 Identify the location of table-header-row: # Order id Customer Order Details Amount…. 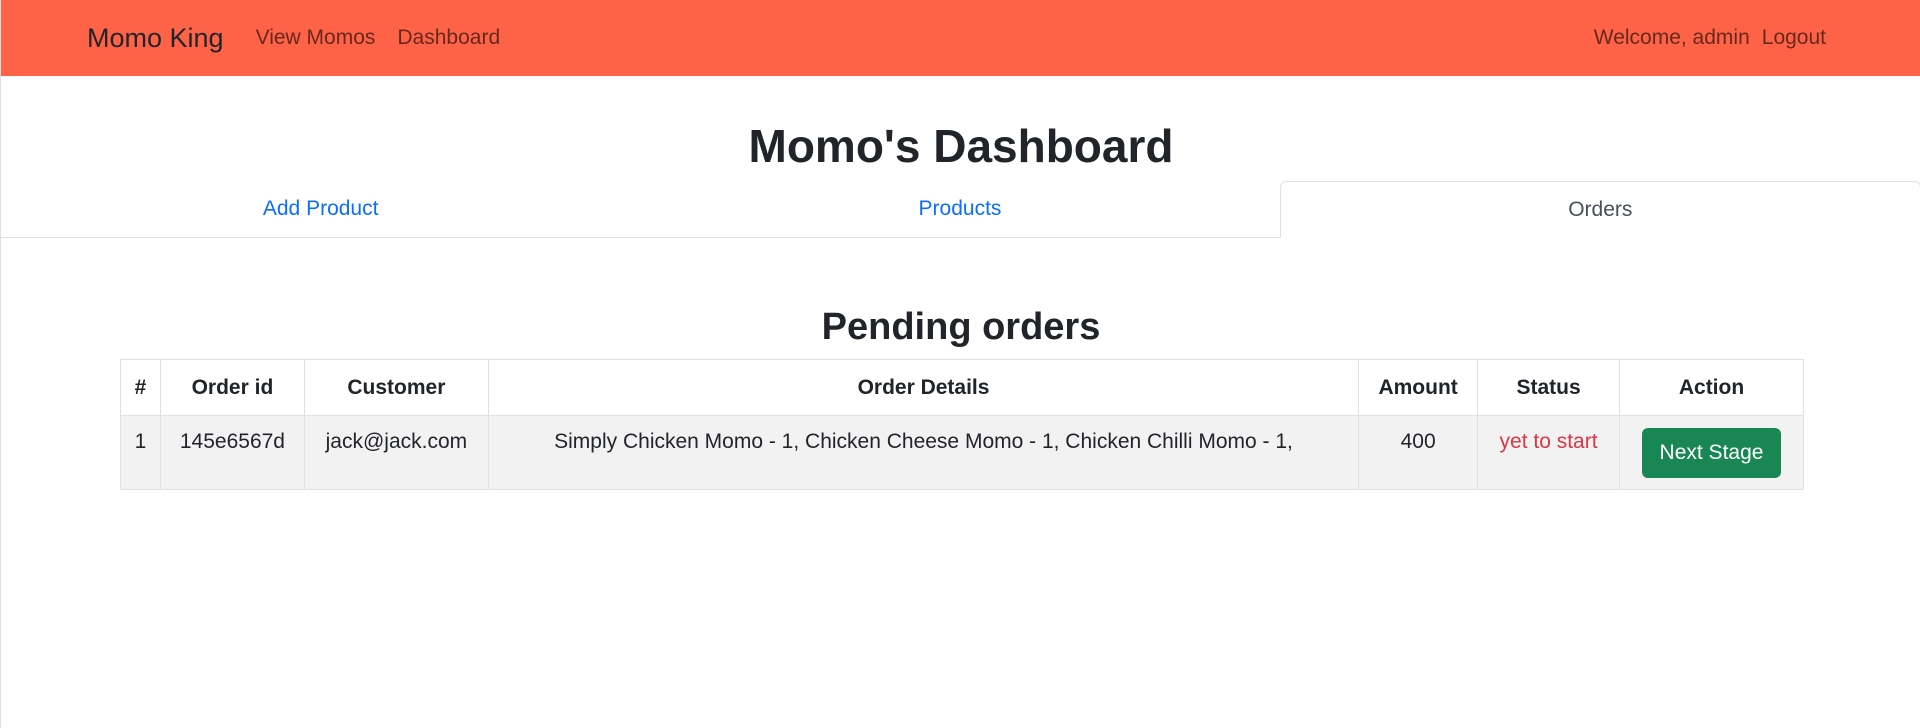
(962, 387).